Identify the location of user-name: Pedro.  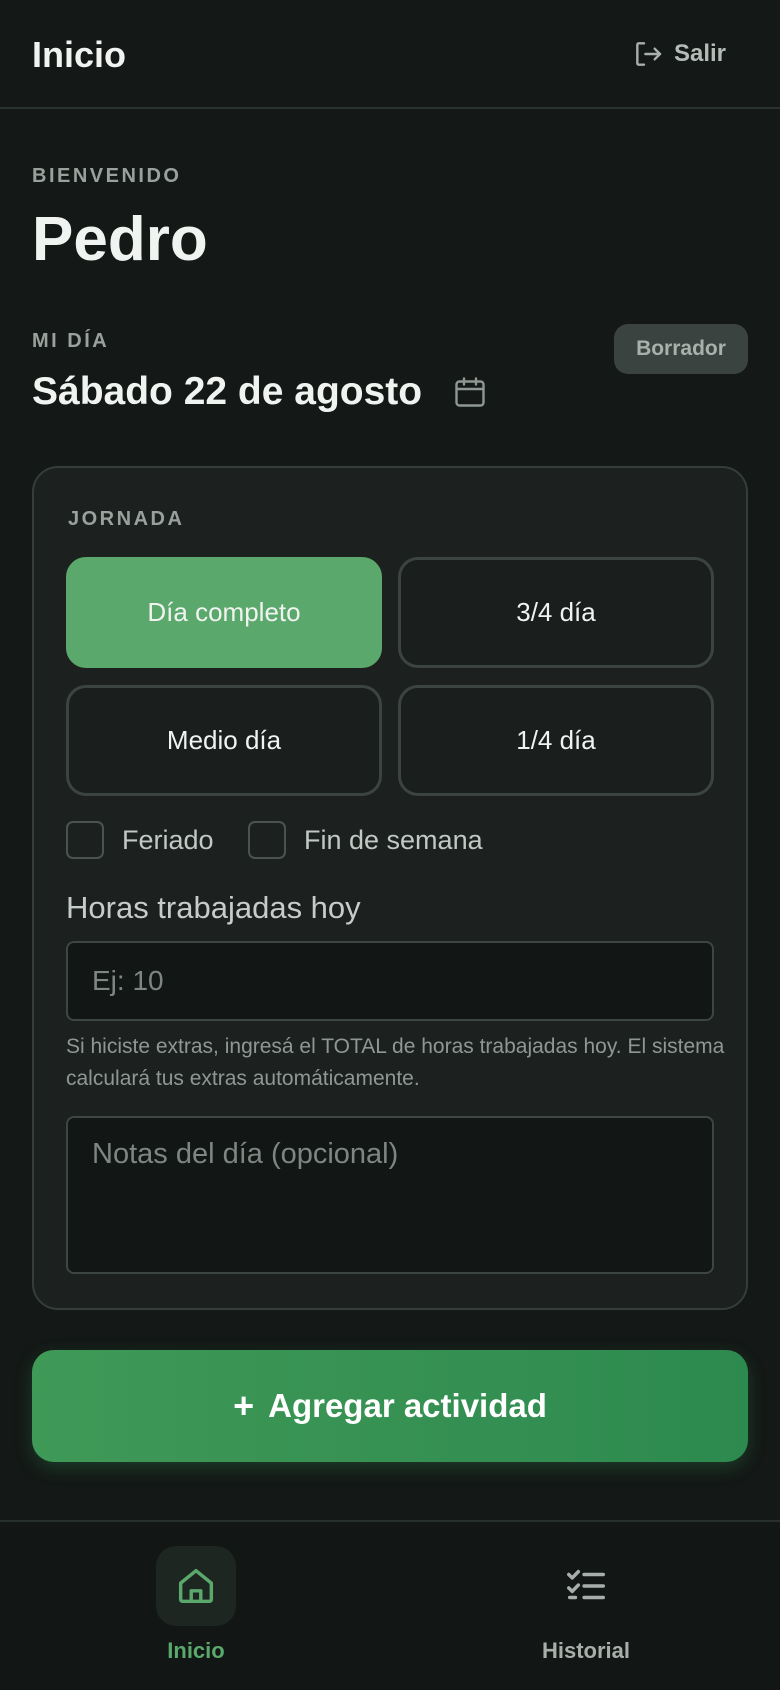
(120, 239).